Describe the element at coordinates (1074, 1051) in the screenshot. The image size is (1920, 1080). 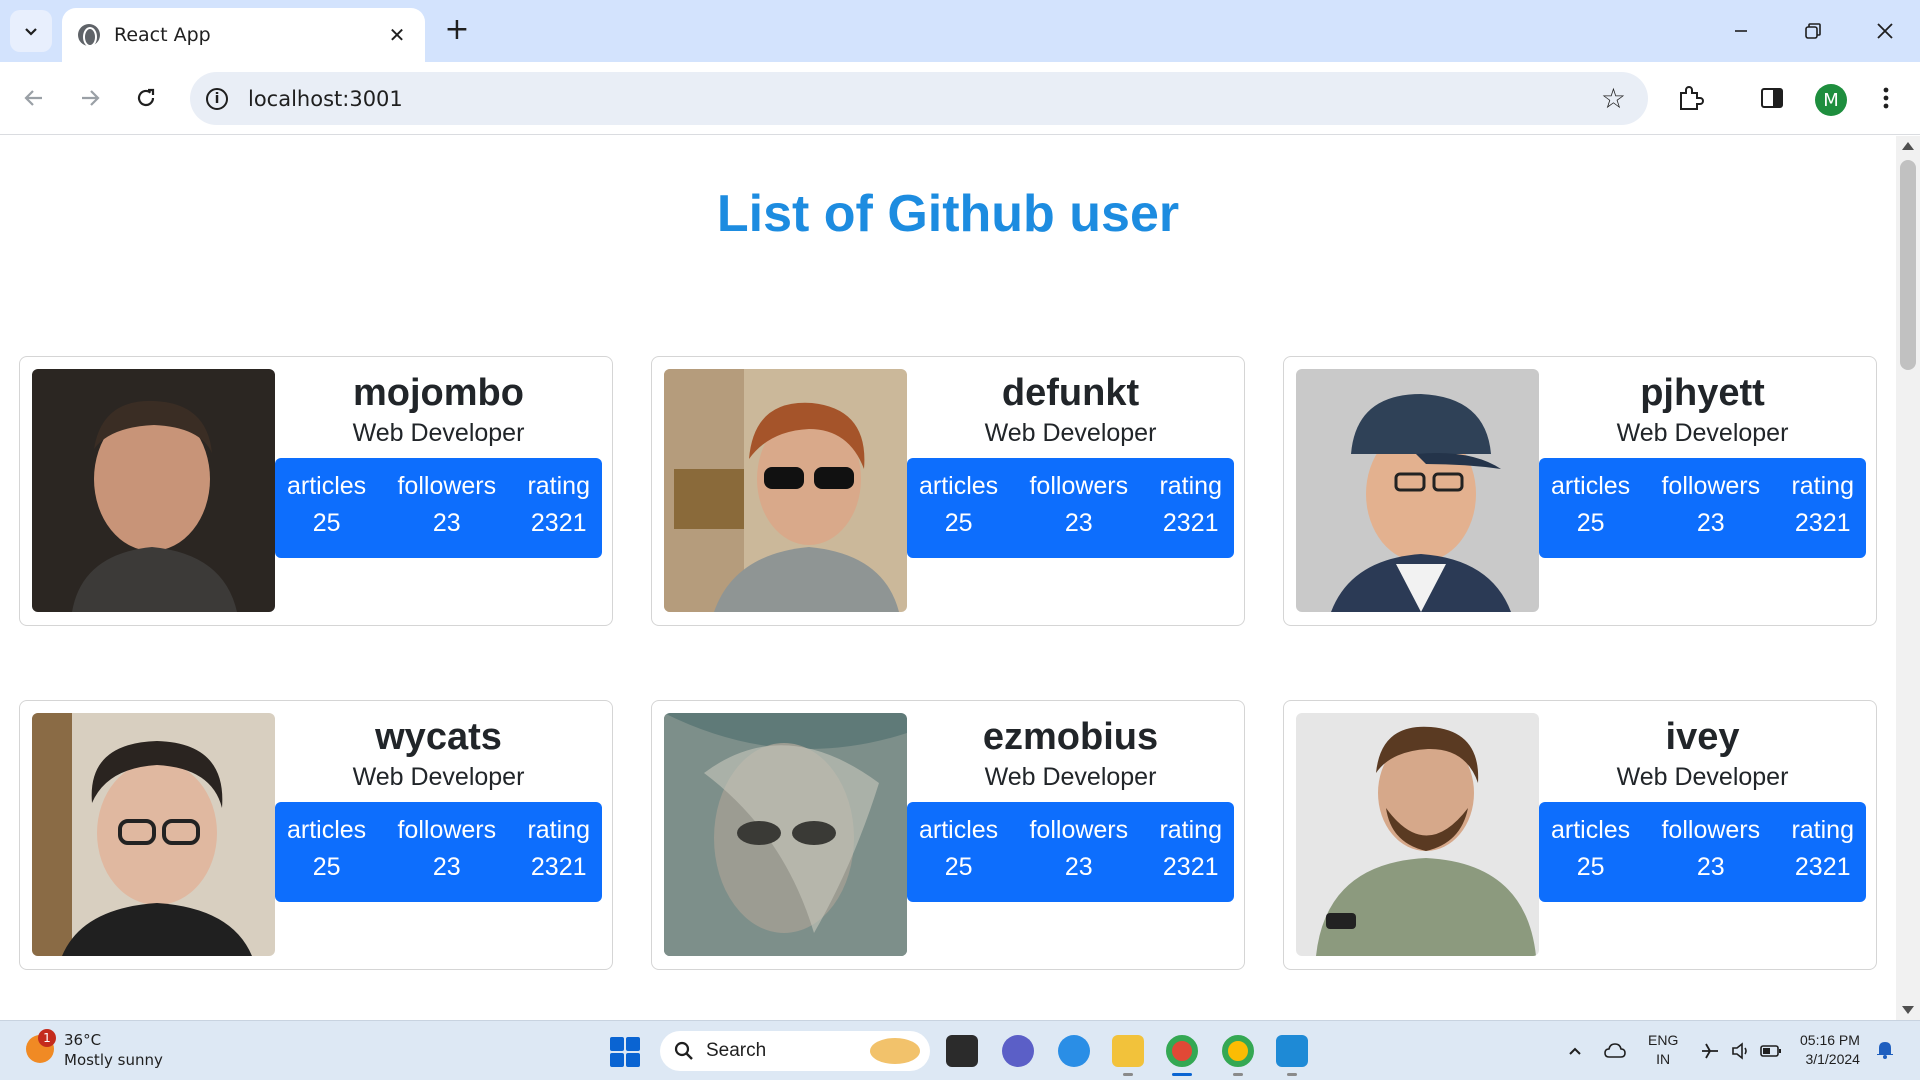
I see `copilot-icon` at that location.